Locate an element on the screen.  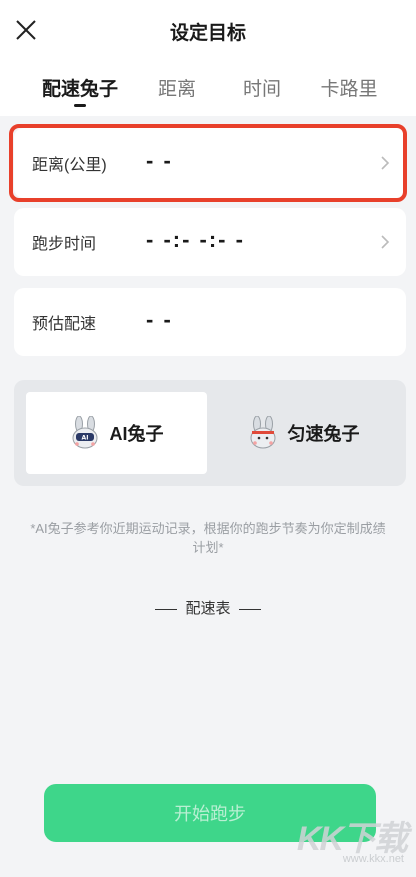
steady-rabbit-button: 匀速兔子 is located at coordinates (303, 433).